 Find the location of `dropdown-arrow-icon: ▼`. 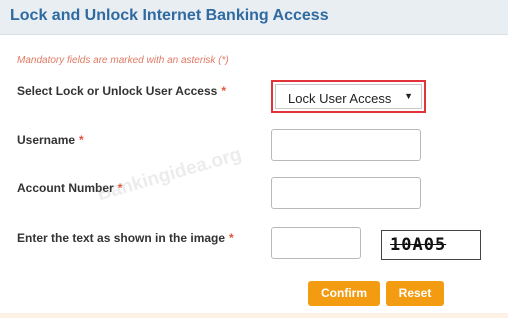

dropdown-arrow-icon: ▼ is located at coordinates (408, 96).